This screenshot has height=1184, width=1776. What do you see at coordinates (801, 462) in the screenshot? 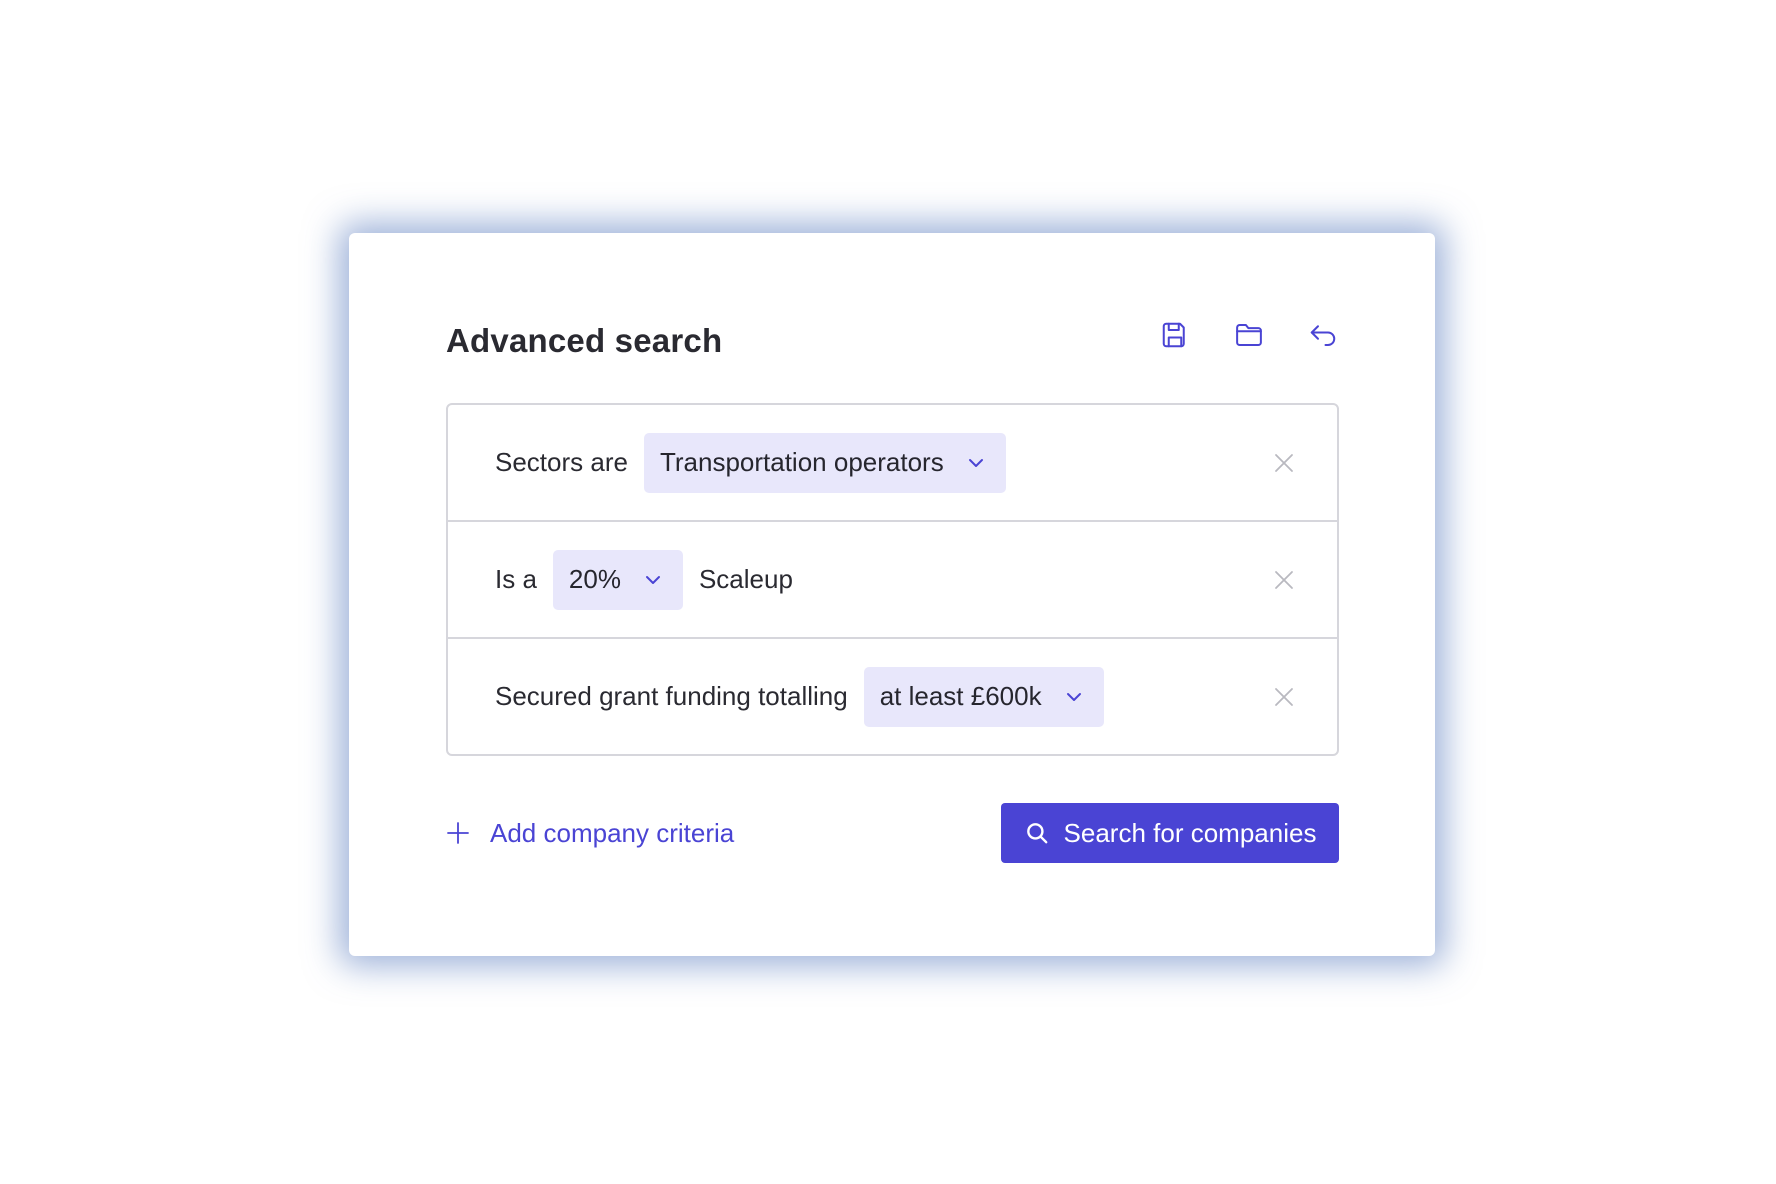
I see `dropdown-value: Transportation operators` at bounding box center [801, 462].